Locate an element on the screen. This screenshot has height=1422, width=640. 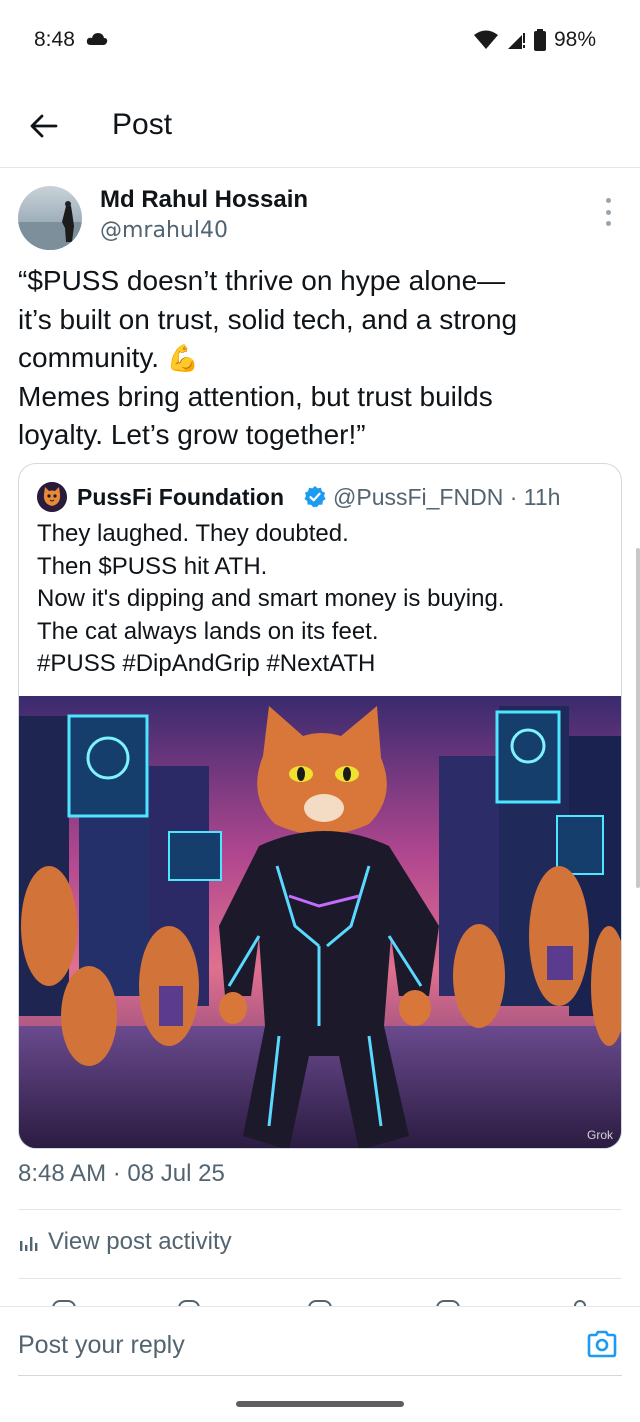
quote-handle-time: @PussFi_FNDN · 11h is located at coordinates (447, 497).